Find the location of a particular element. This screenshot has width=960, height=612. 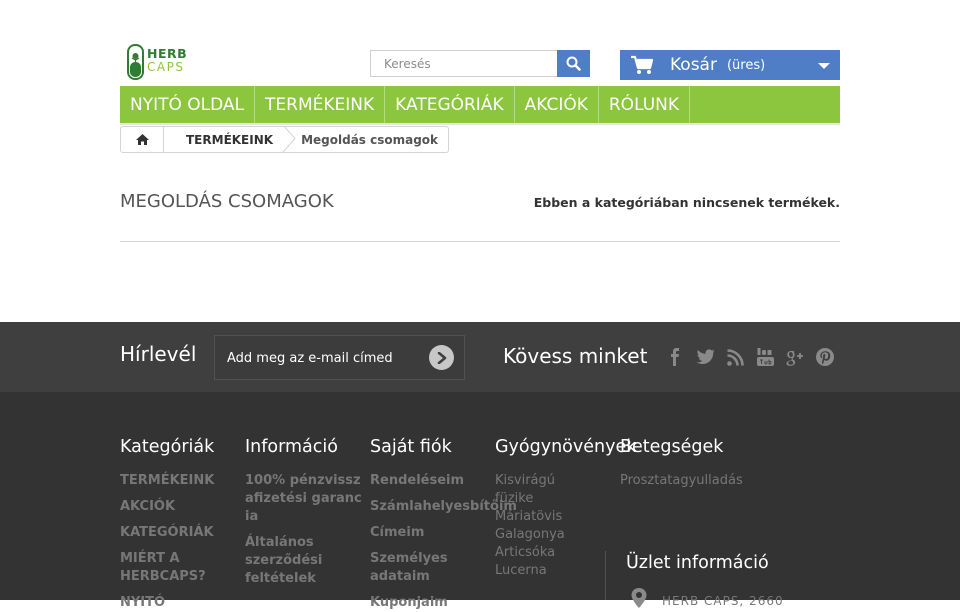

menu-item-categories: KATEGÓRIÁK is located at coordinates (450, 104).